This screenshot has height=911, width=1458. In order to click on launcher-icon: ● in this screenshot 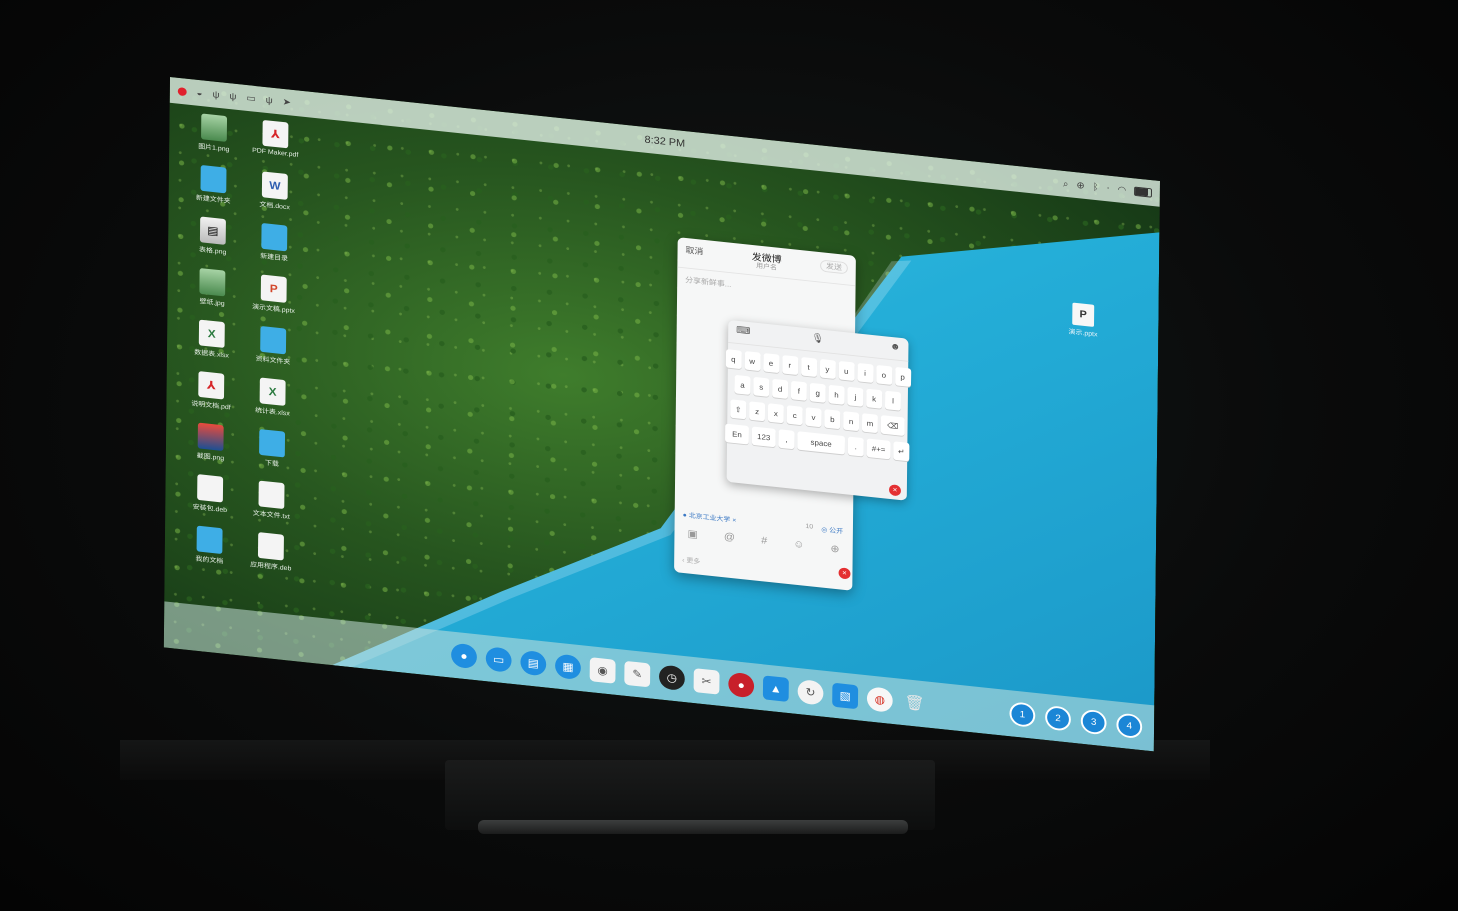, I will do `click(464, 656)`.